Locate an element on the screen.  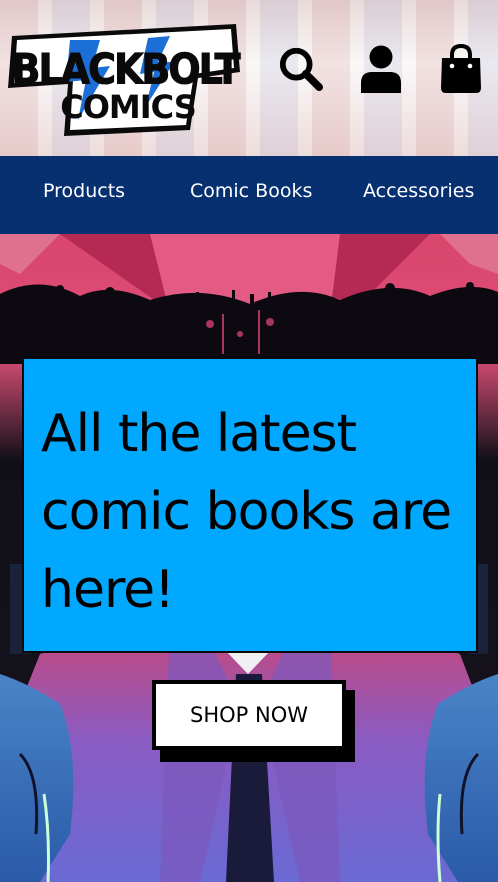
svg-text: BLACKBOLT is located at coordinates (127, 70).